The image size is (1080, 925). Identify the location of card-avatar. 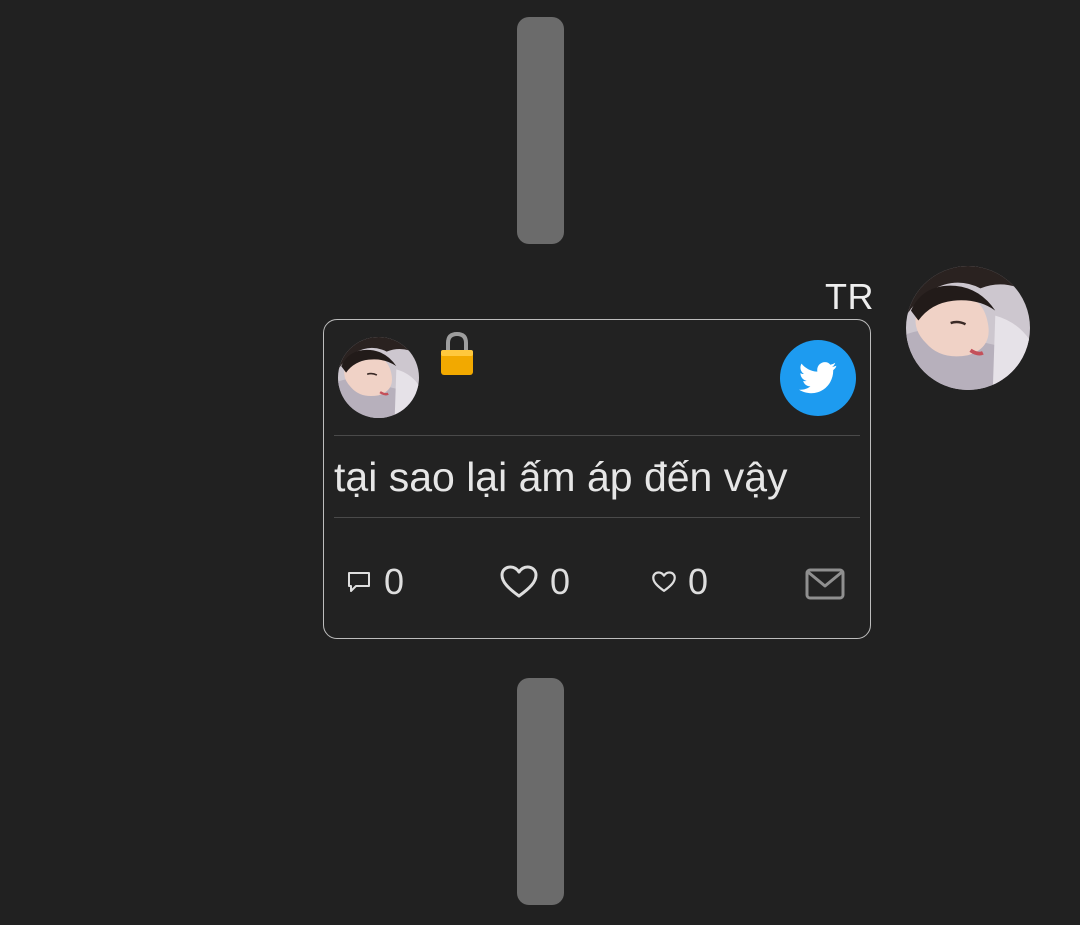
(378, 377).